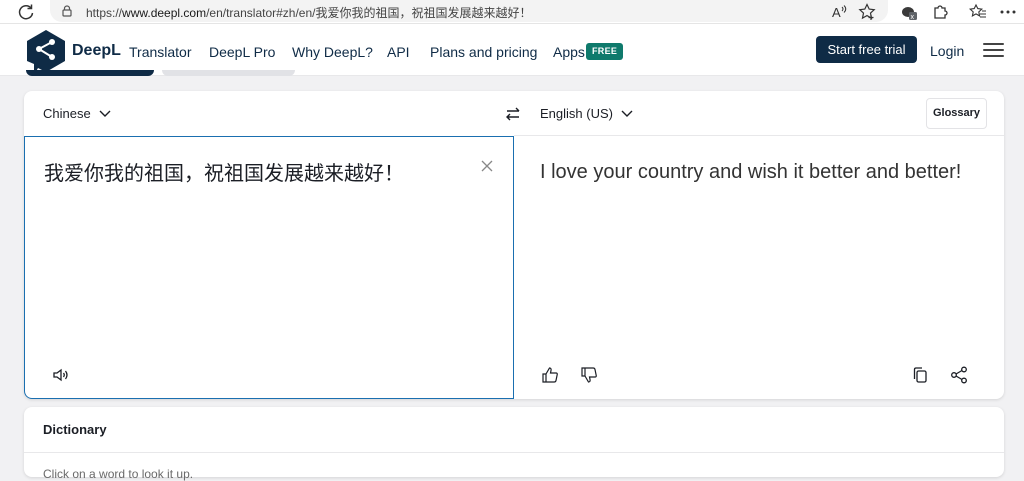 The image size is (1024, 481). I want to click on translate-files-tab, so click(228, 73).